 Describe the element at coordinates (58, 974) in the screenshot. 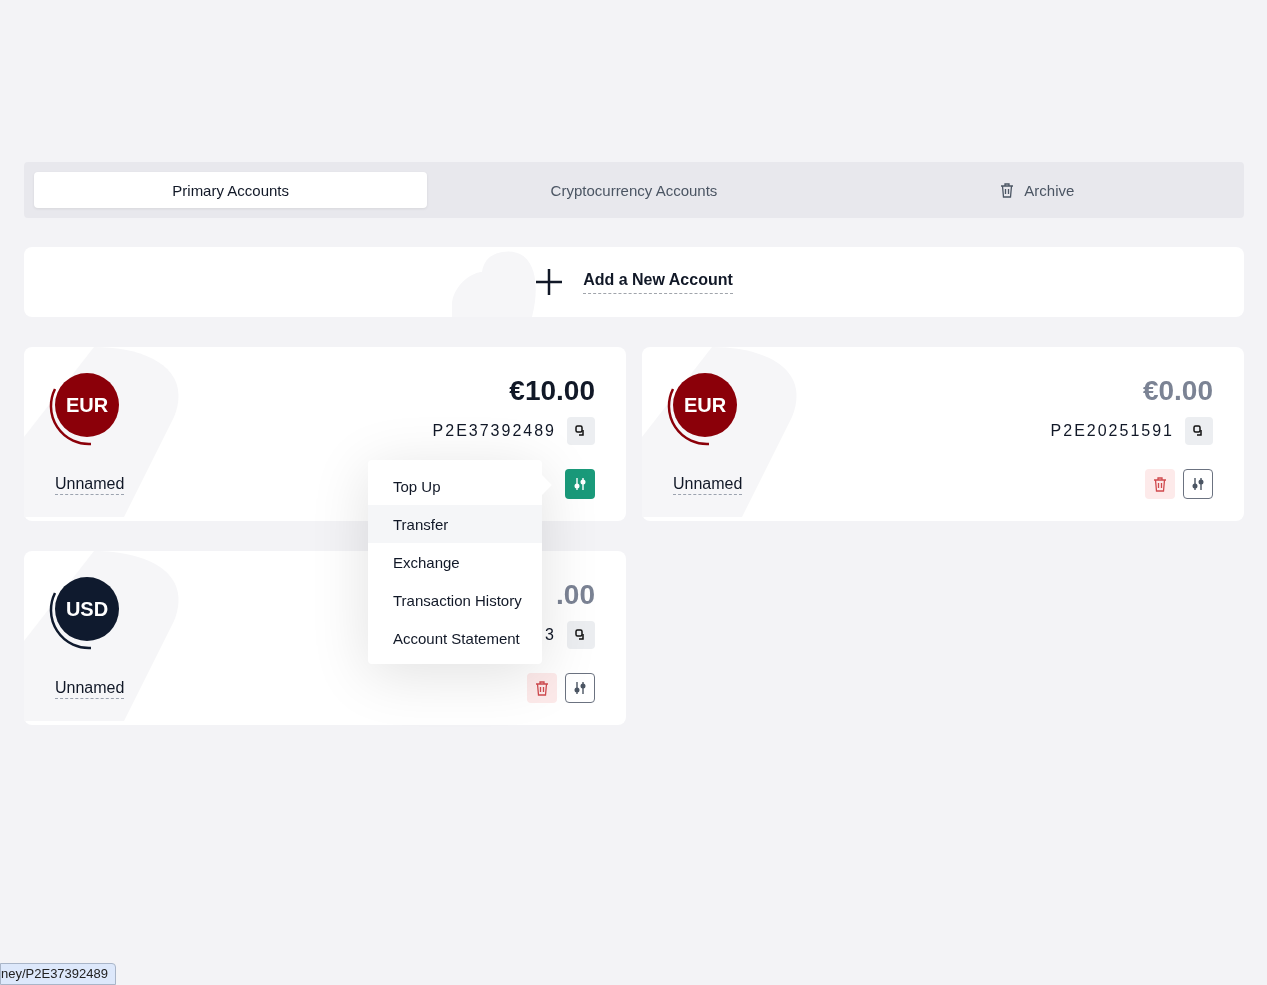

I see `status-url: ney/P2E37392489` at that location.